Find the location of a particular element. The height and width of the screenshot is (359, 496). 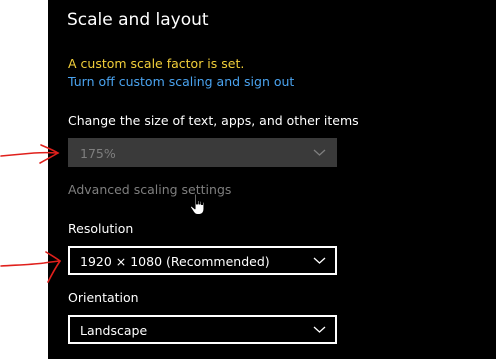

custom-scale-warning: A custom scale factor is set. is located at coordinates (156, 63).